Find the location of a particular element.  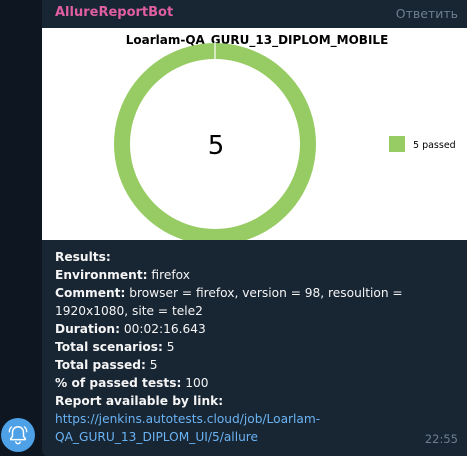

bot-avatar is located at coordinates (18, 435).